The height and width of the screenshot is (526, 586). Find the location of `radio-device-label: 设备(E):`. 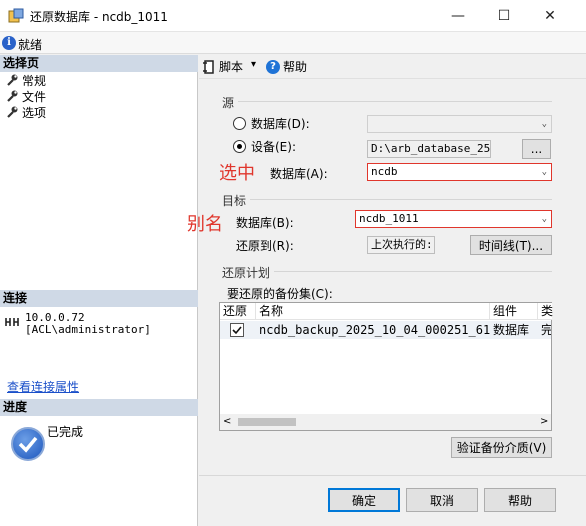

radio-device-label: 设备(E): is located at coordinates (273, 147).